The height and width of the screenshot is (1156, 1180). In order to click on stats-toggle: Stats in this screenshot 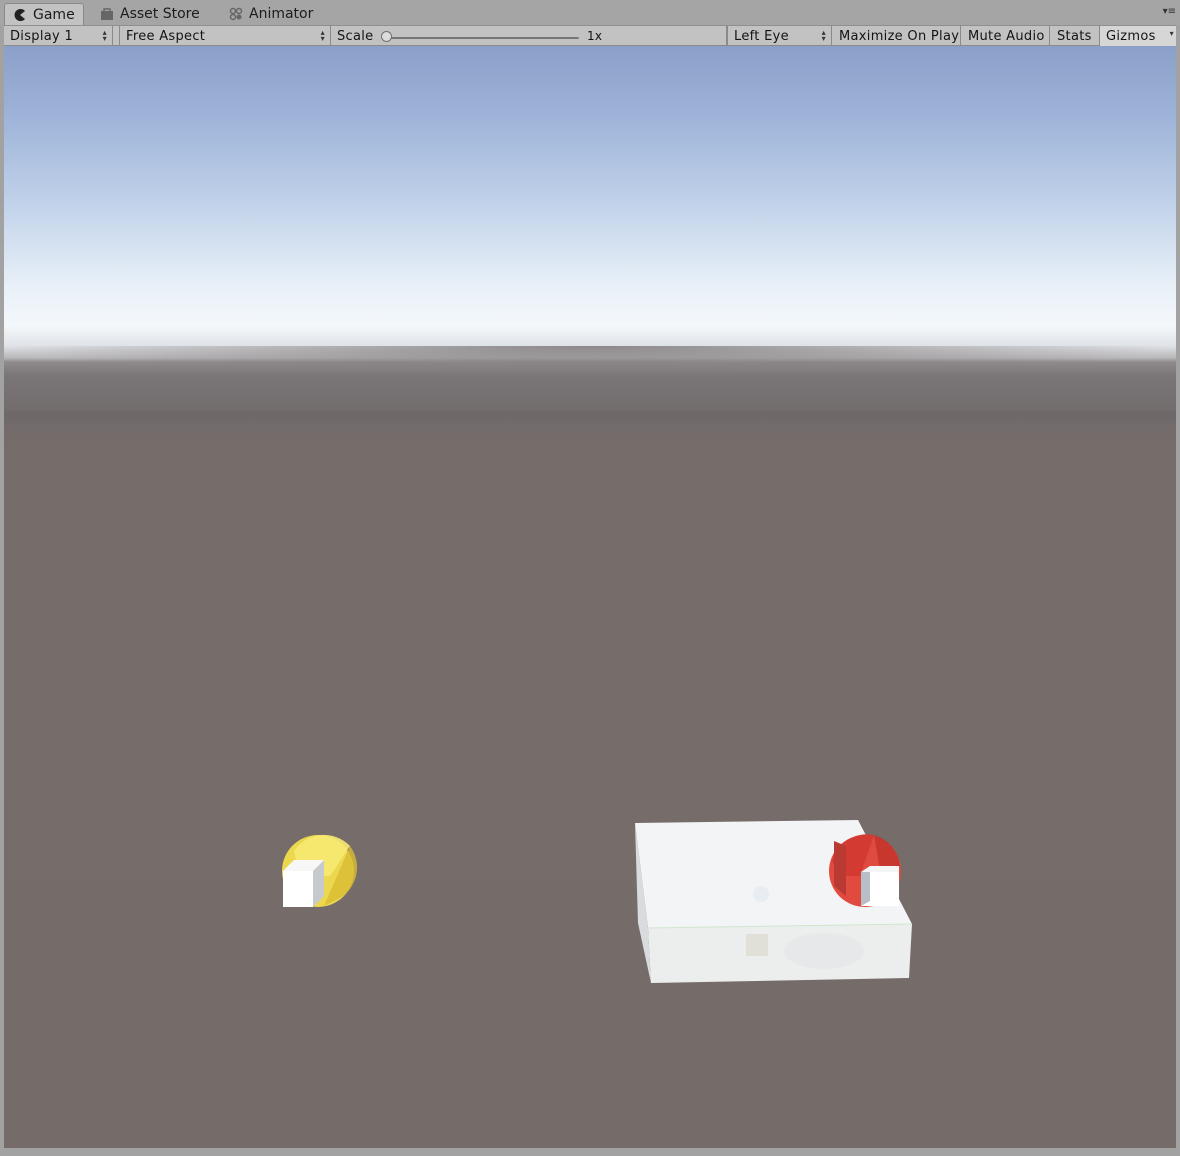, I will do `click(1075, 36)`.